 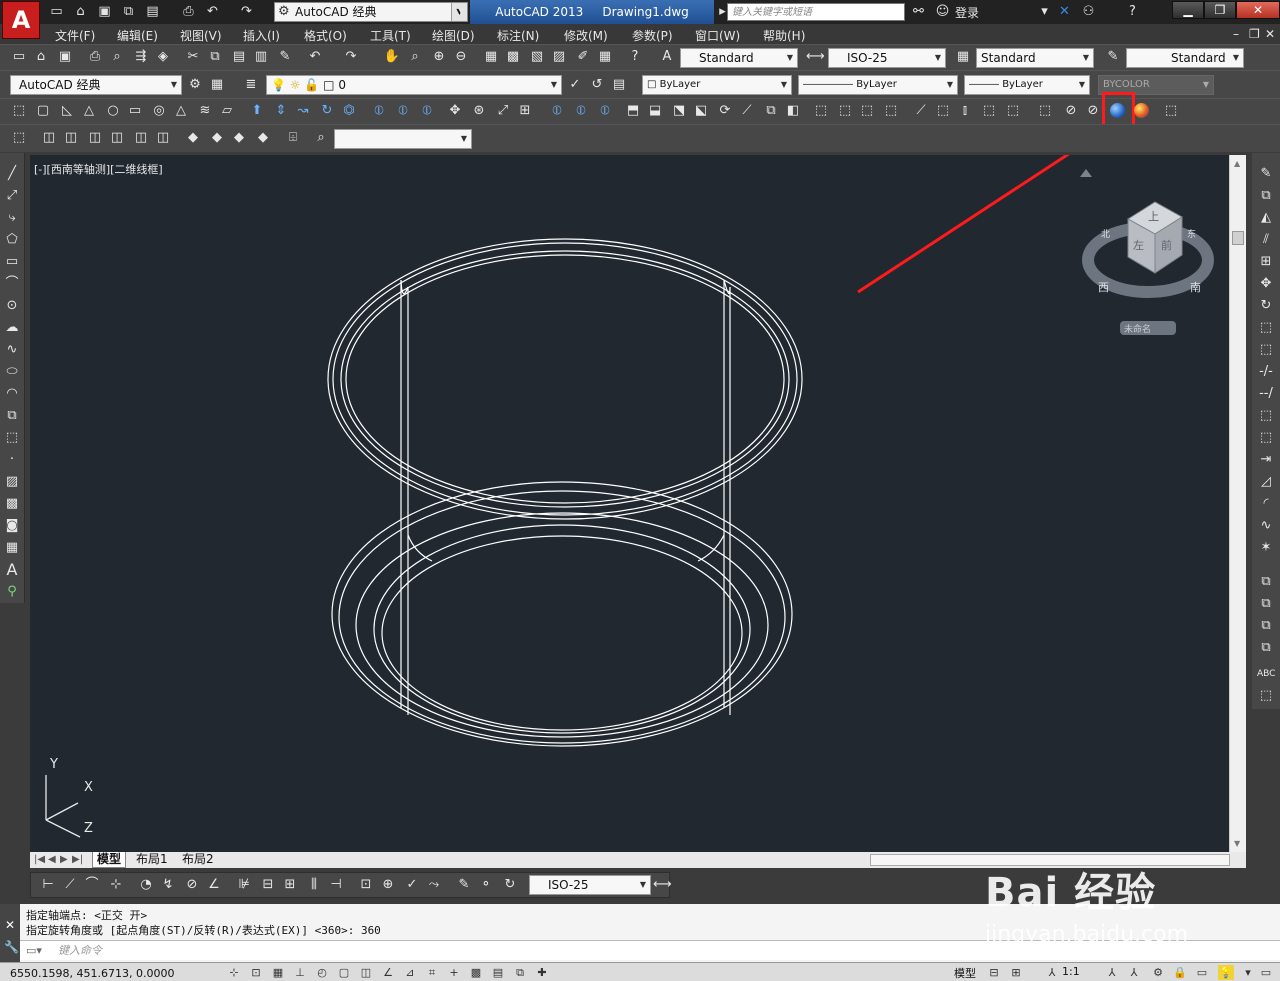 I want to click on insert-block-icon: ⧉, so click(x=12, y=416).